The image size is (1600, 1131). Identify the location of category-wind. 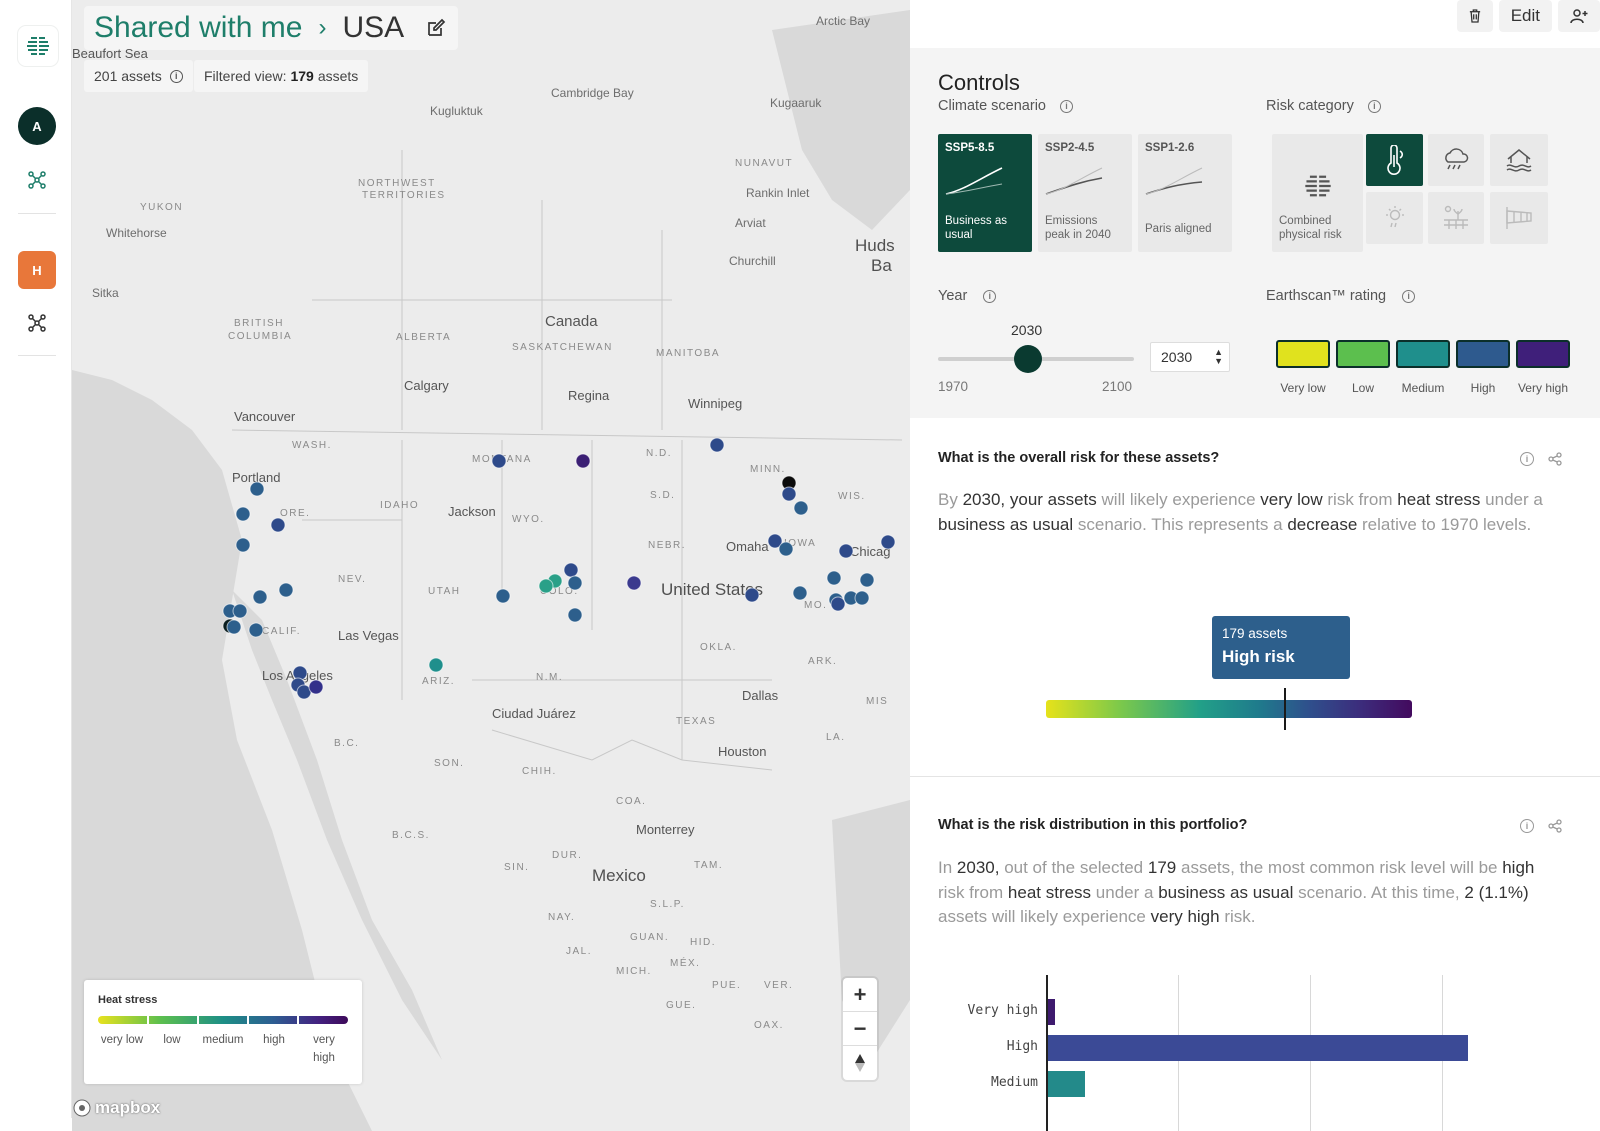
(1519, 218).